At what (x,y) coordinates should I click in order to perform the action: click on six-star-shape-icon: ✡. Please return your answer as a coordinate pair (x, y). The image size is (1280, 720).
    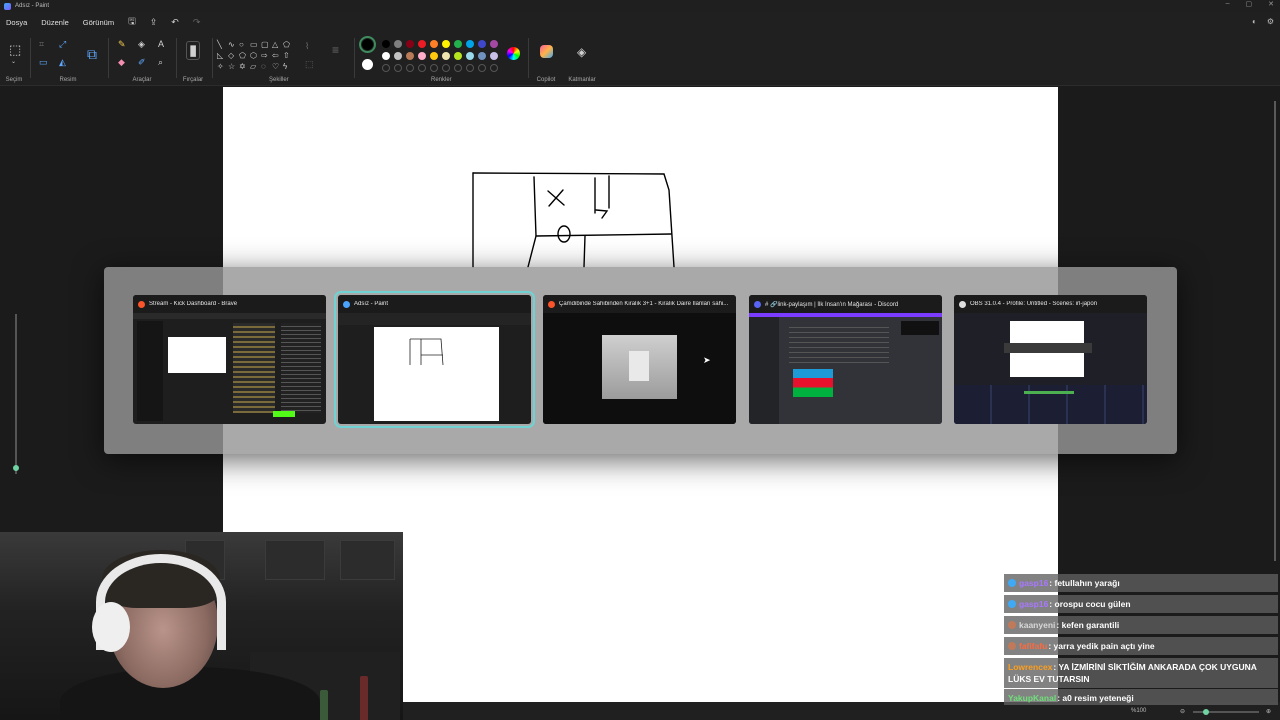
    Looking at the image, I should click on (244, 67).